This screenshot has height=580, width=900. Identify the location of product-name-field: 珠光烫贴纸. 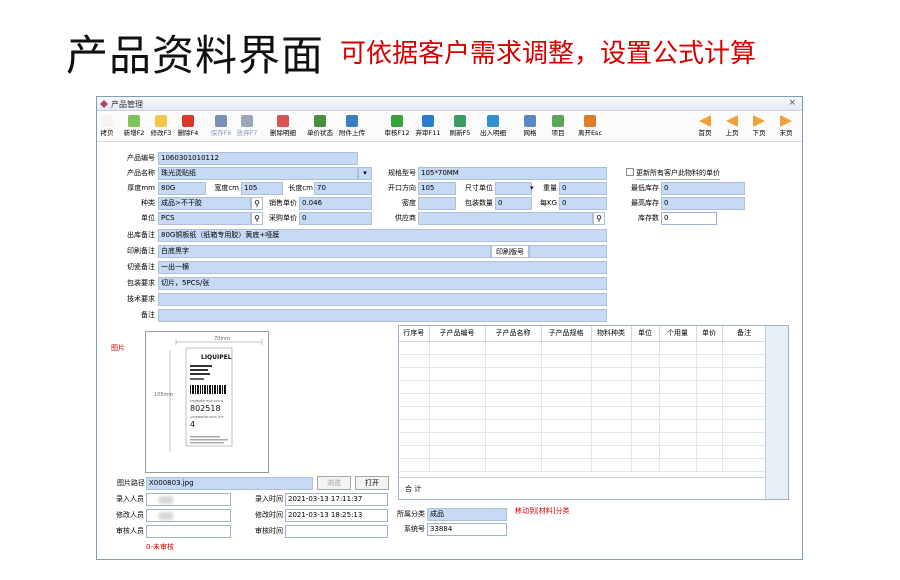
(258, 173).